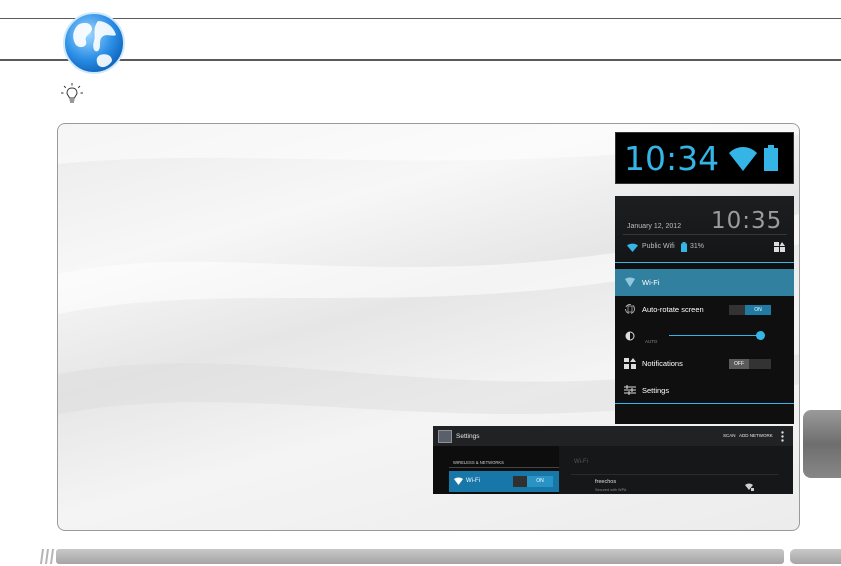 Image resolution: width=841 pixels, height=566 pixels. I want to click on quick-setting-label: Notifications, so click(662, 363).